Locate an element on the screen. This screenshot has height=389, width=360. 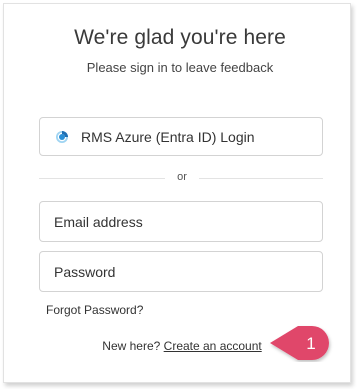
sso-login-label: RMS Azure (Entra ID) Login is located at coordinates (168, 136).